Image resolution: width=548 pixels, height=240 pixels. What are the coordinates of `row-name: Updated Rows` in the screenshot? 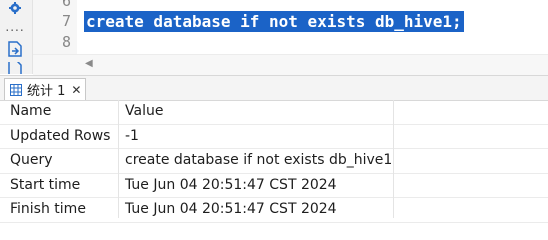 It's located at (60, 135).